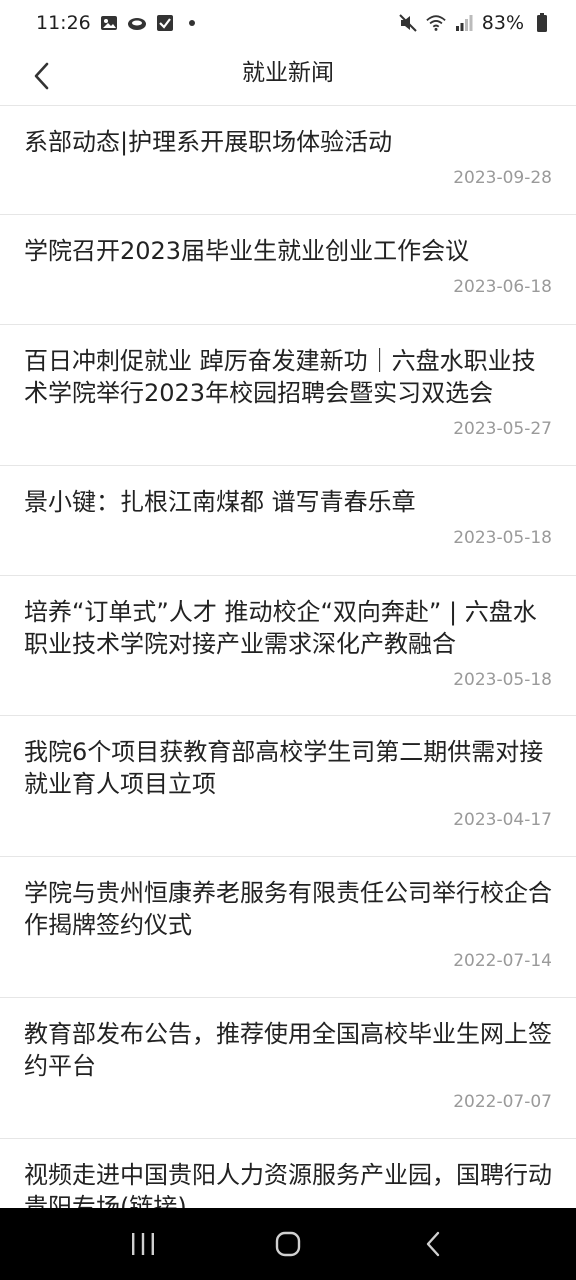 This screenshot has width=576, height=1280. Describe the element at coordinates (502, 961) in the screenshot. I see `news-date: 2022-07-14` at that location.